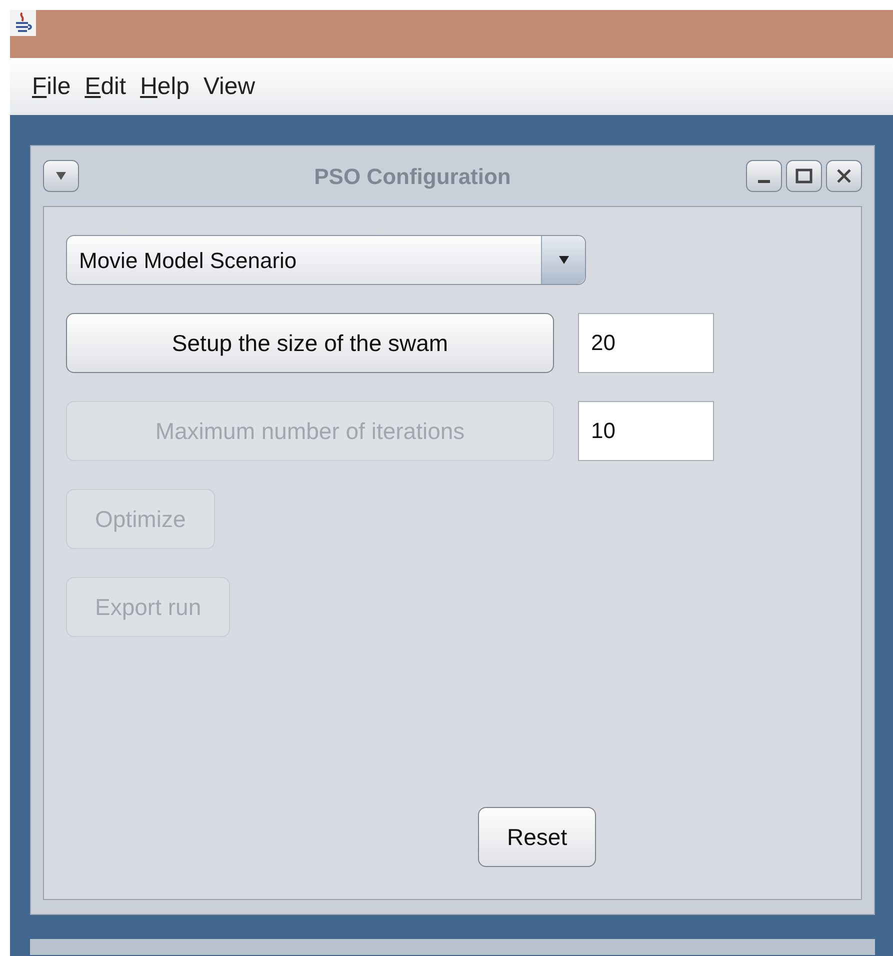 Image resolution: width=893 pixels, height=956 pixels. I want to click on frame-title: PSO Configuration, so click(412, 176).